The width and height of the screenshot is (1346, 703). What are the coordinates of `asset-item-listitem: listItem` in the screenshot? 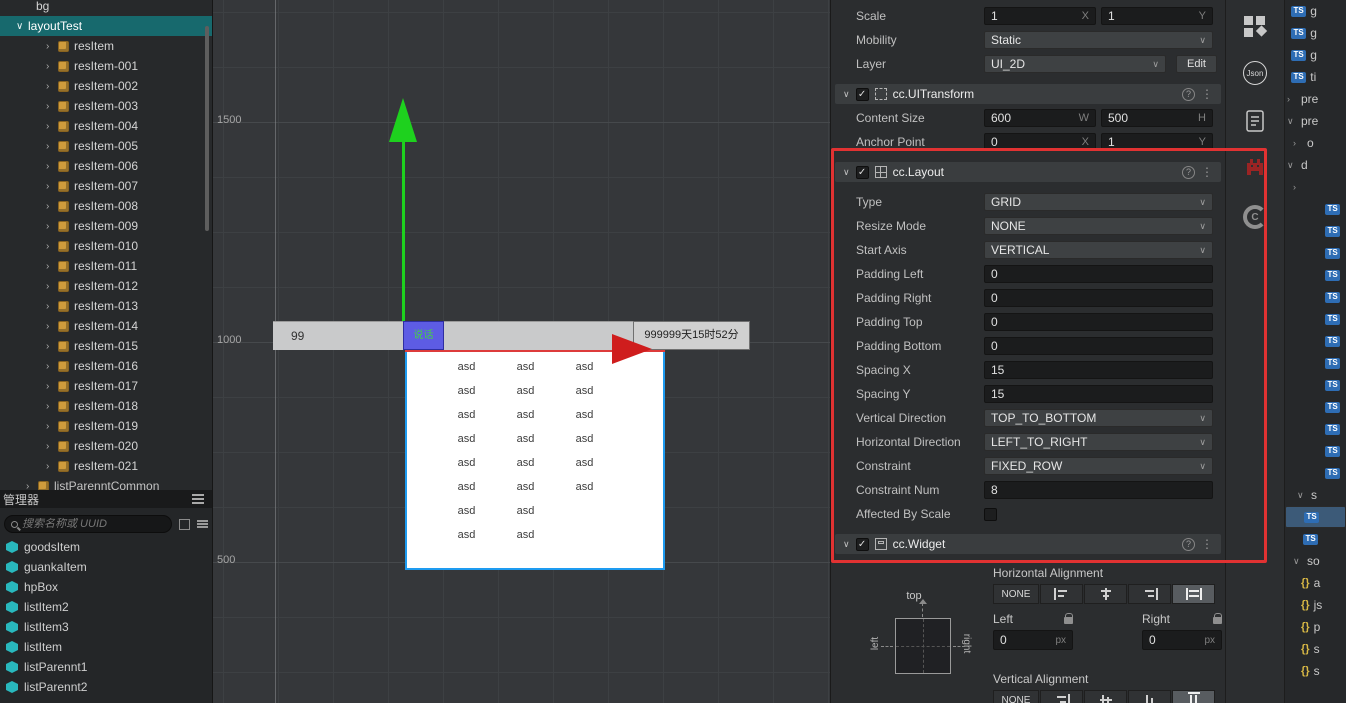 It's located at (106, 647).